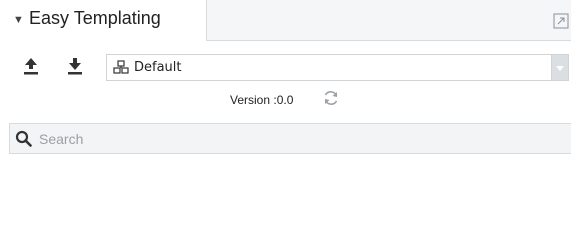 This screenshot has width=571, height=242. Describe the element at coordinates (95, 18) in the screenshot. I see `panel-title: Easy Templating` at that location.